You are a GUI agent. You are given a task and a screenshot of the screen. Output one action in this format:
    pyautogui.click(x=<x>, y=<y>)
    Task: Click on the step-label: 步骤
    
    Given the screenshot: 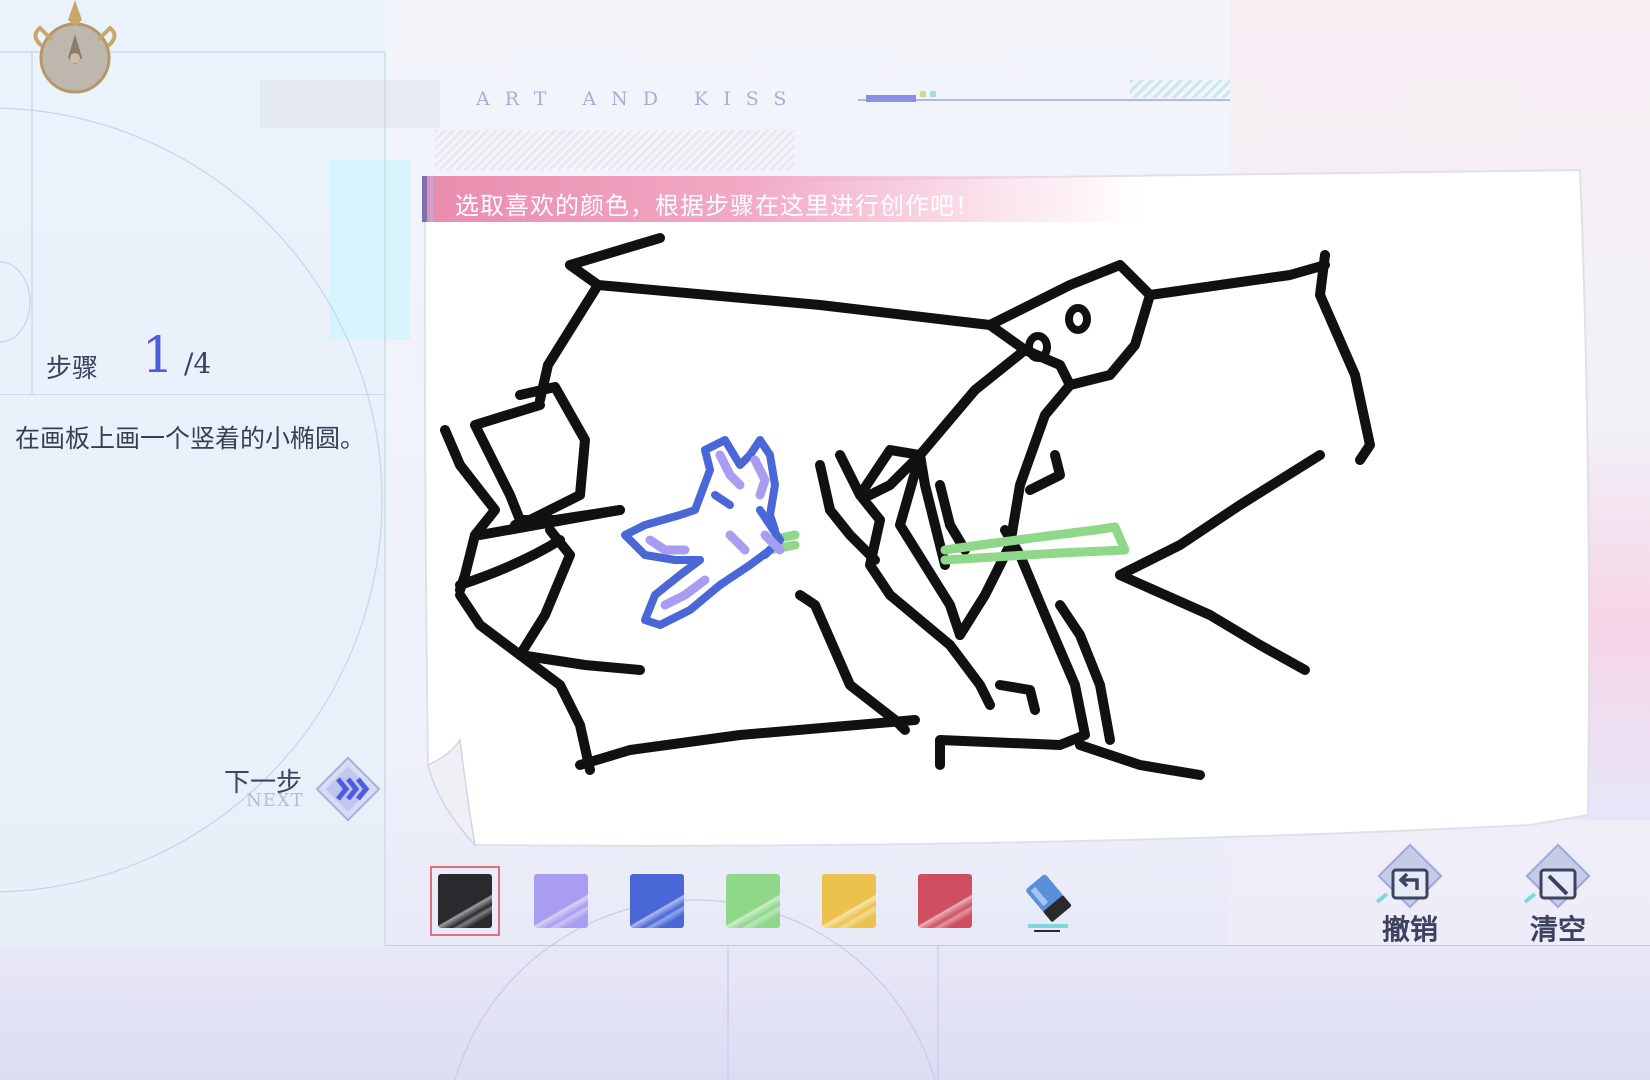 What is the action you would take?
    pyautogui.click(x=72, y=369)
    